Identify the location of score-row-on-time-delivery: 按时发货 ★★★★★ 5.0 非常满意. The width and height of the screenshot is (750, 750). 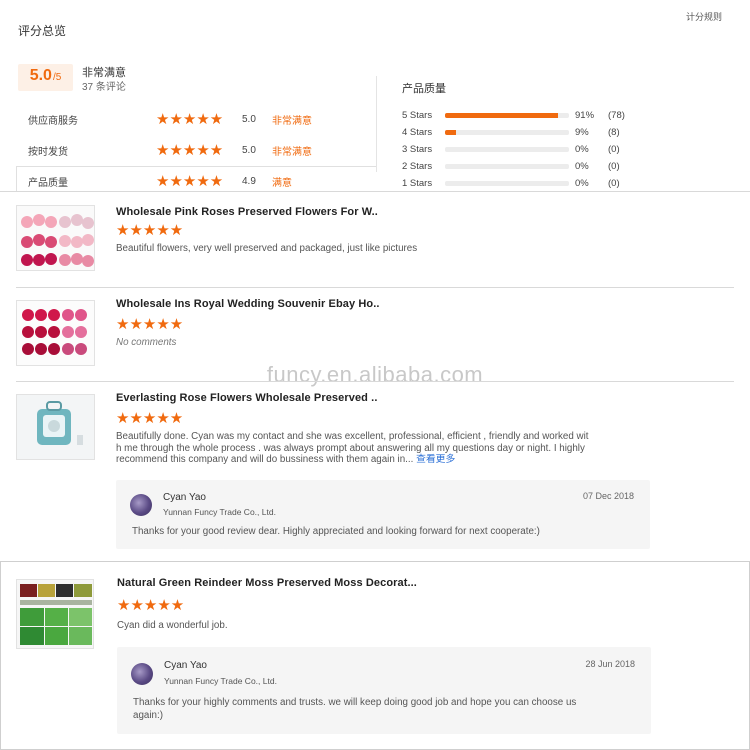
(198, 150).